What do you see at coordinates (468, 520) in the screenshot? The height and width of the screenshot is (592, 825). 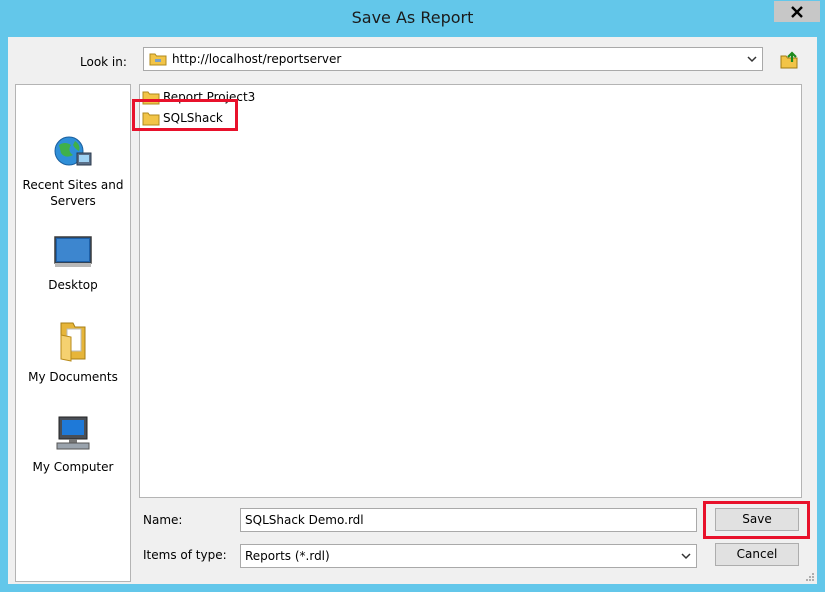 I see `name-input` at bounding box center [468, 520].